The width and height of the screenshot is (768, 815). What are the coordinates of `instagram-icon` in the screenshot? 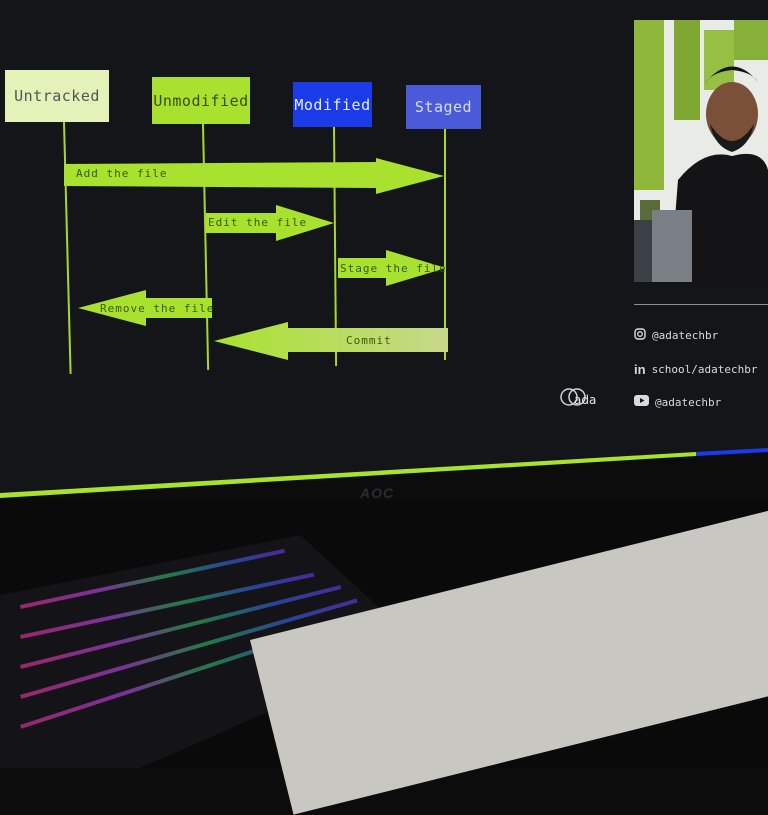 It's located at (640, 335).